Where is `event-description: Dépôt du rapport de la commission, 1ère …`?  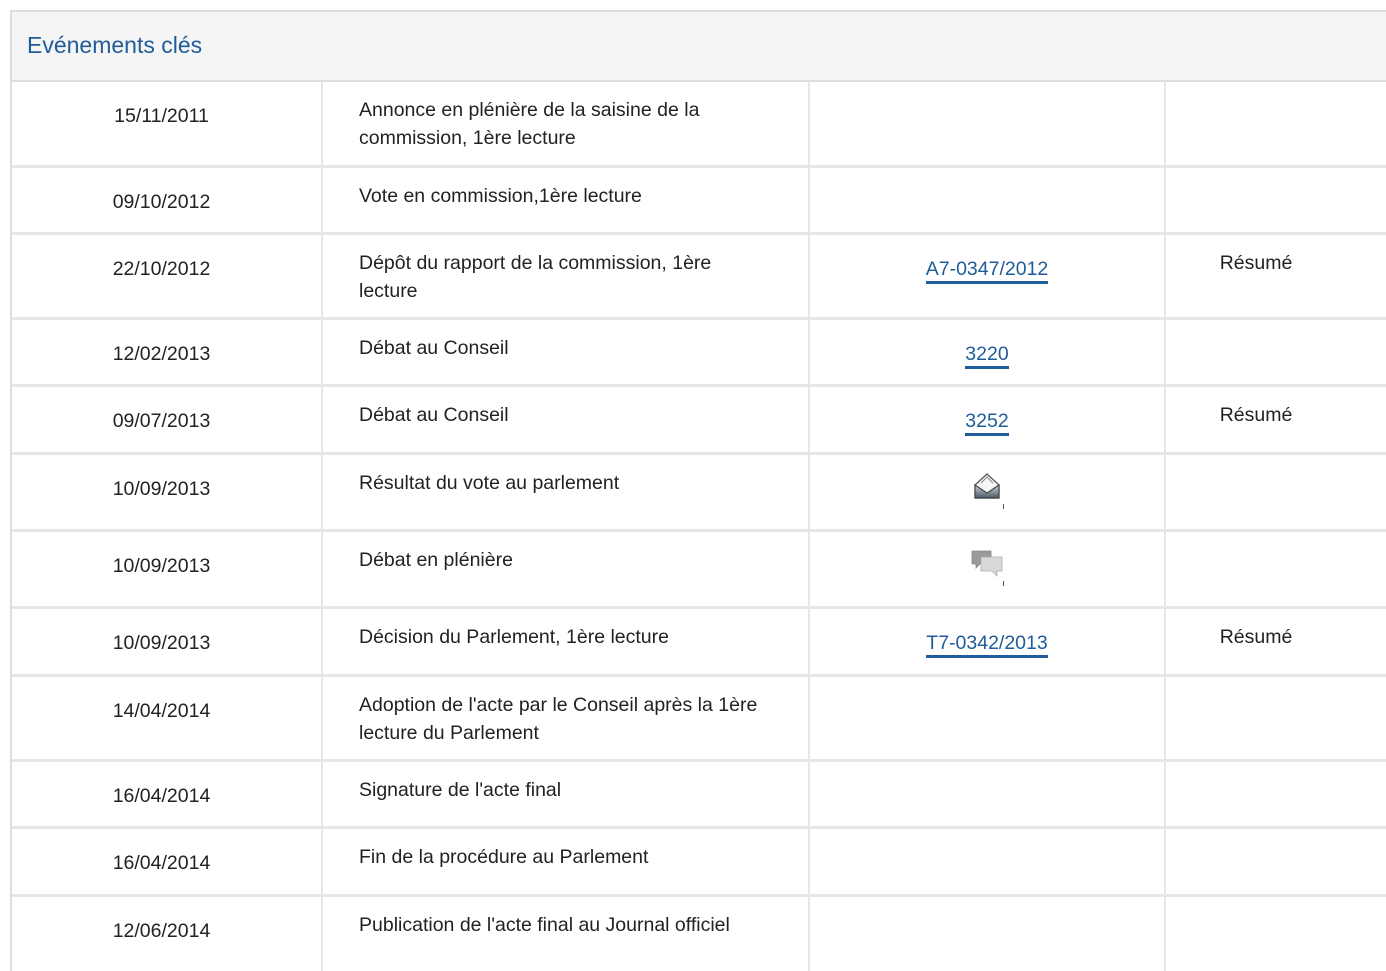 event-description: Dépôt du rapport de la commission, 1ère … is located at coordinates (566, 275).